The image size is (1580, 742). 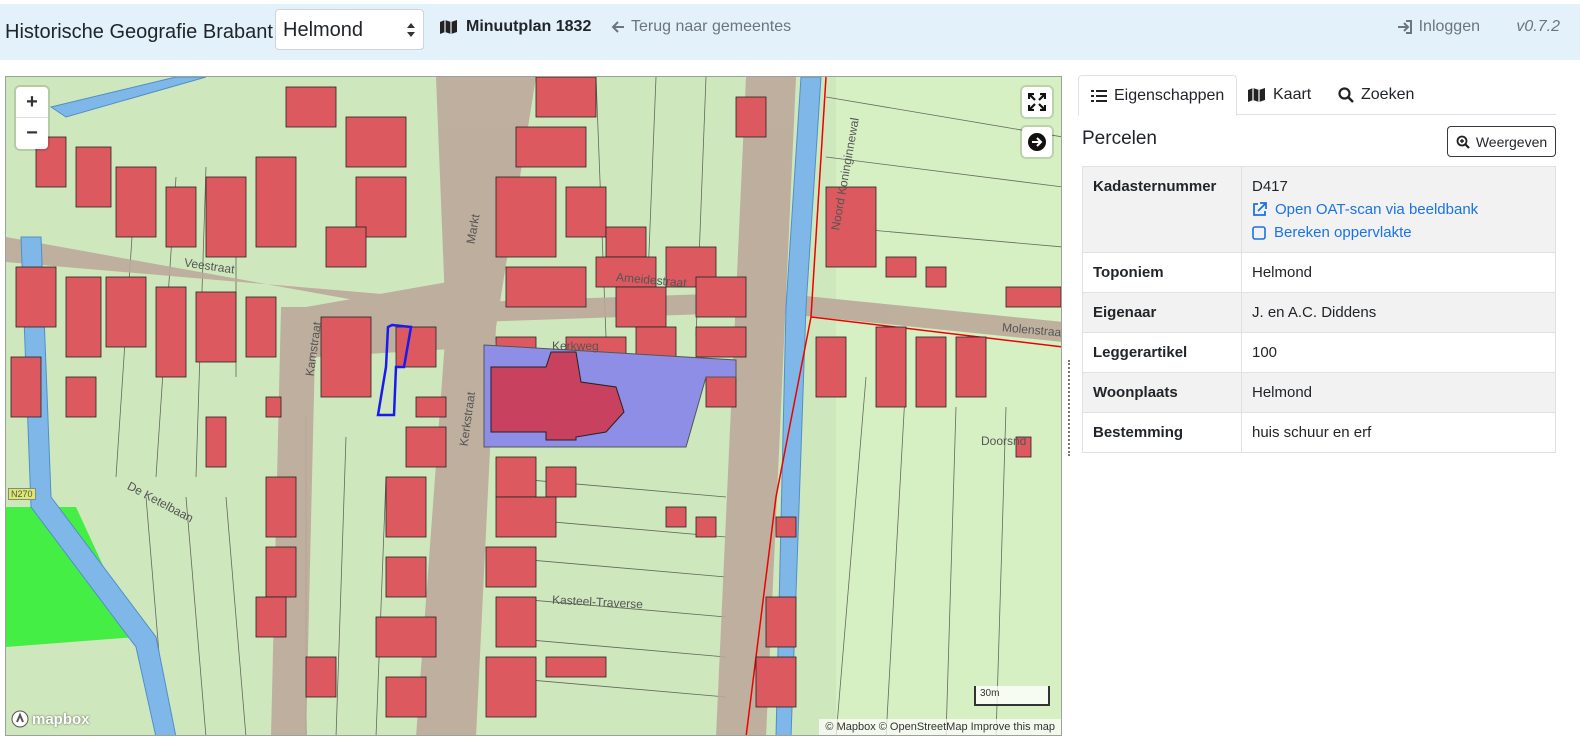 I want to click on panel-resize-handle, so click(x=1070, y=408).